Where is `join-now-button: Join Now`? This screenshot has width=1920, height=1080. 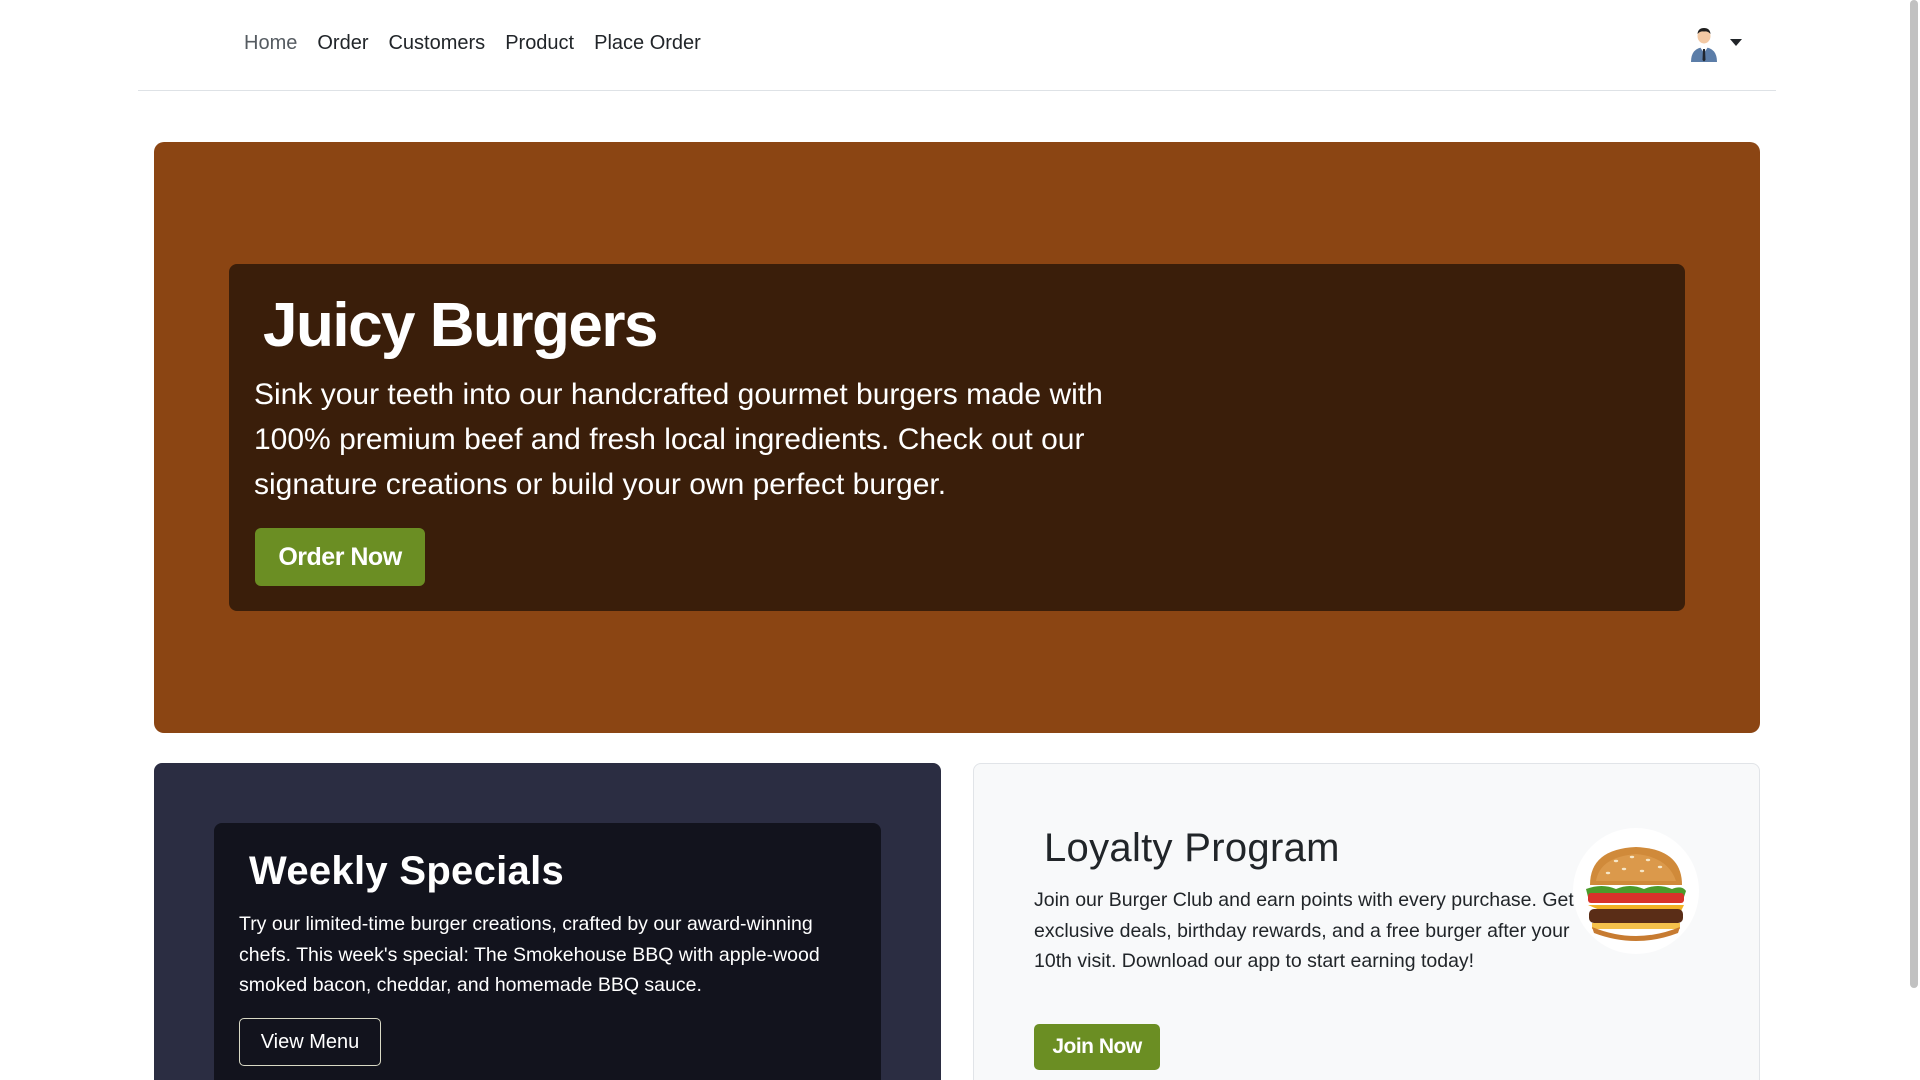 join-now-button: Join Now is located at coordinates (1097, 1047).